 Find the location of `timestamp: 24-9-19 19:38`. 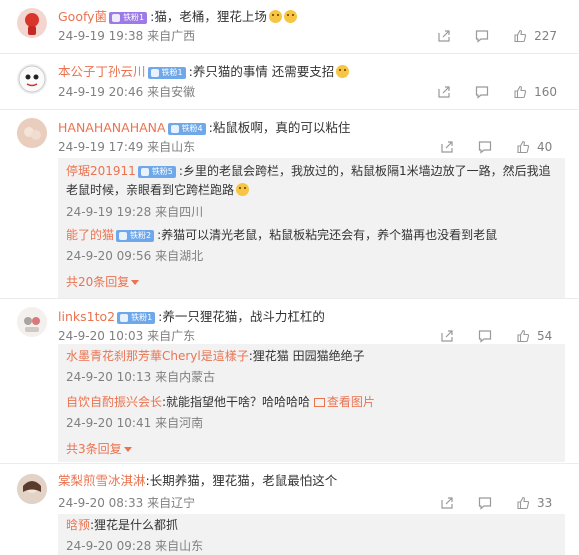

timestamp: 24-9-19 19:38 is located at coordinates (101, 36).